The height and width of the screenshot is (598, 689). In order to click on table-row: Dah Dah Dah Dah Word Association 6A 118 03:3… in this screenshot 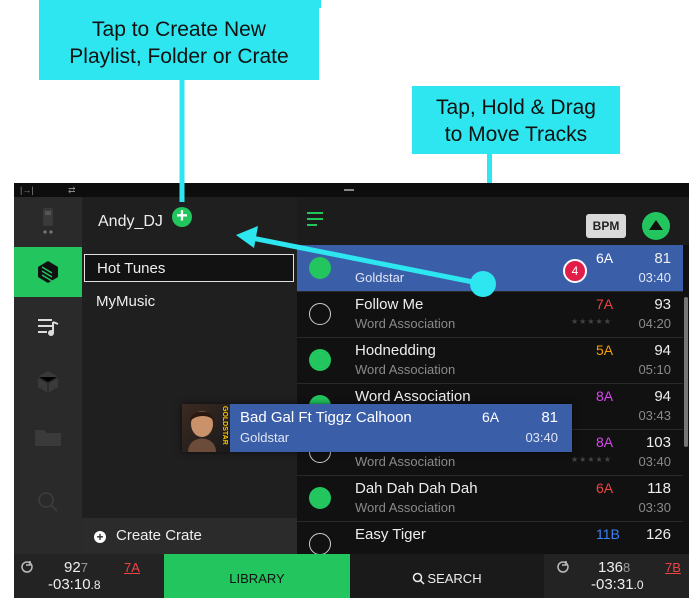, I will do `click(490, 498)`.